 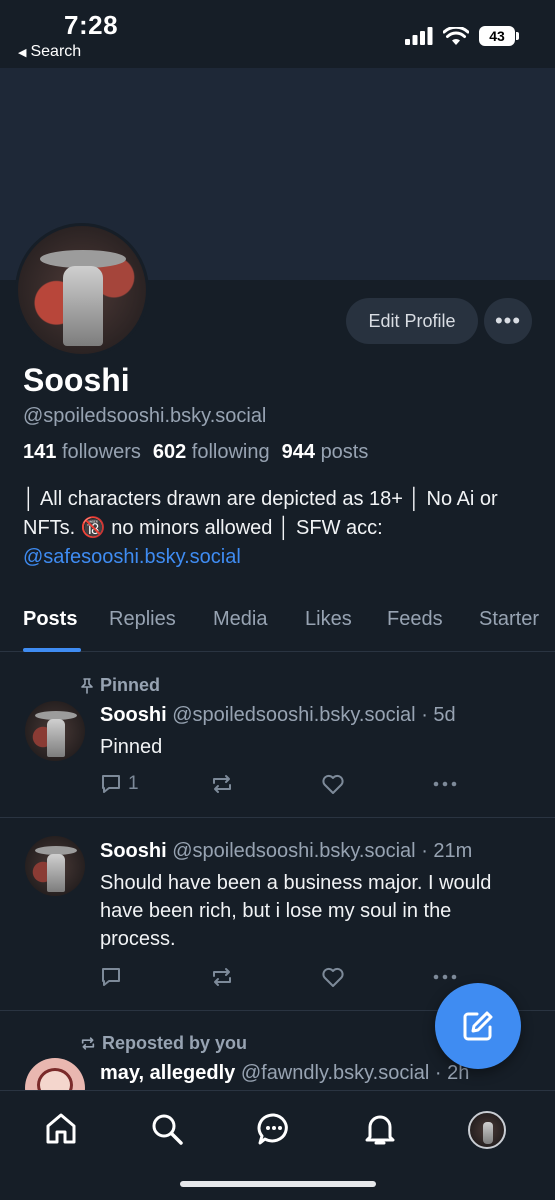 What do you see at coordinates (91, 25) in the screenshot?
I see `status-time: 7:28` at bounding box center [91, 25].